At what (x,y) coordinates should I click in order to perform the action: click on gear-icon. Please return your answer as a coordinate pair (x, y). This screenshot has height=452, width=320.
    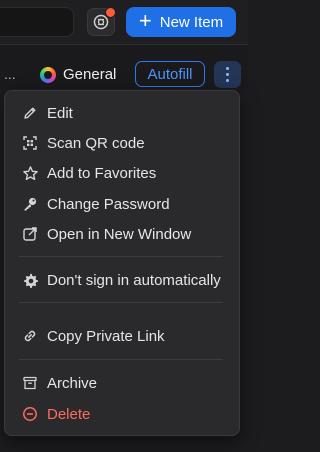
    Looking at the image, I should click on (30, 280).